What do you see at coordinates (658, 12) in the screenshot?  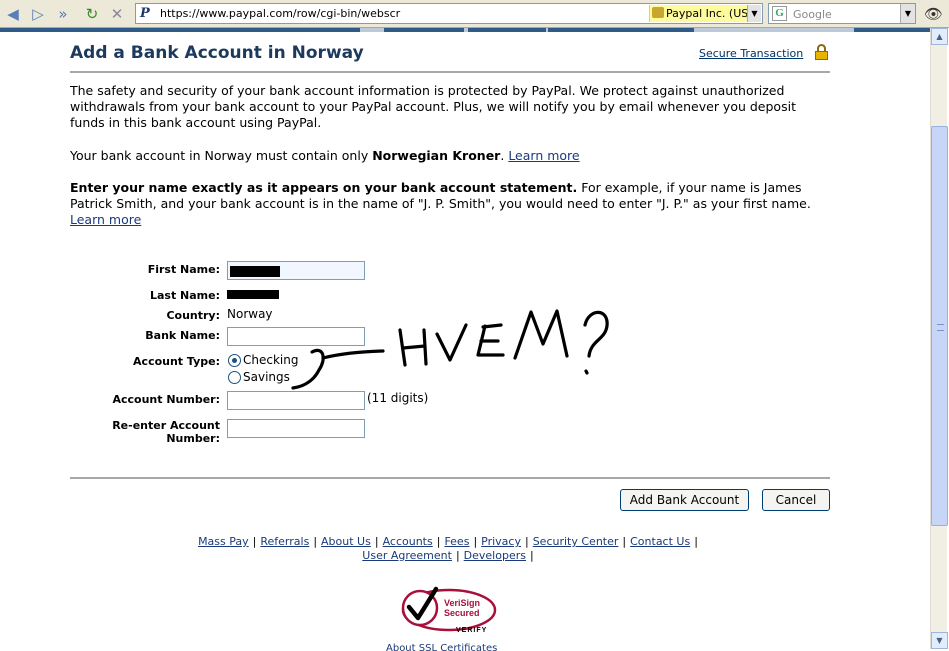 I see `site-lock-icon` at bounding box center [658, 12].